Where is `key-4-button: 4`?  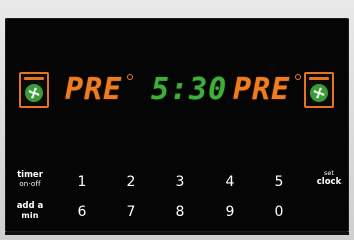 key-4-button: 4 is located at coordinates (230, 182).